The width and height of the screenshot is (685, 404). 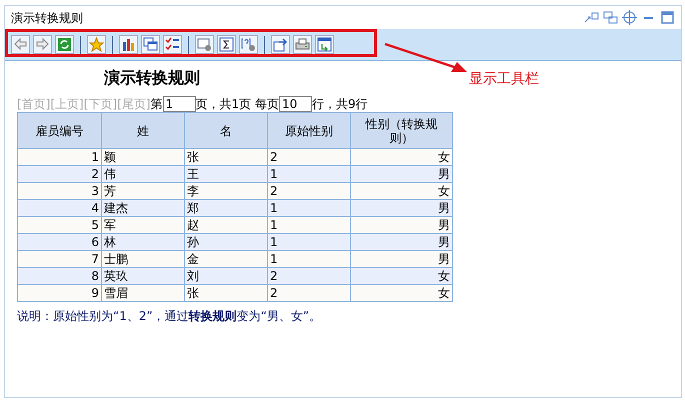 I want to click on table-cell: 孙, so click(x=226, y=242).